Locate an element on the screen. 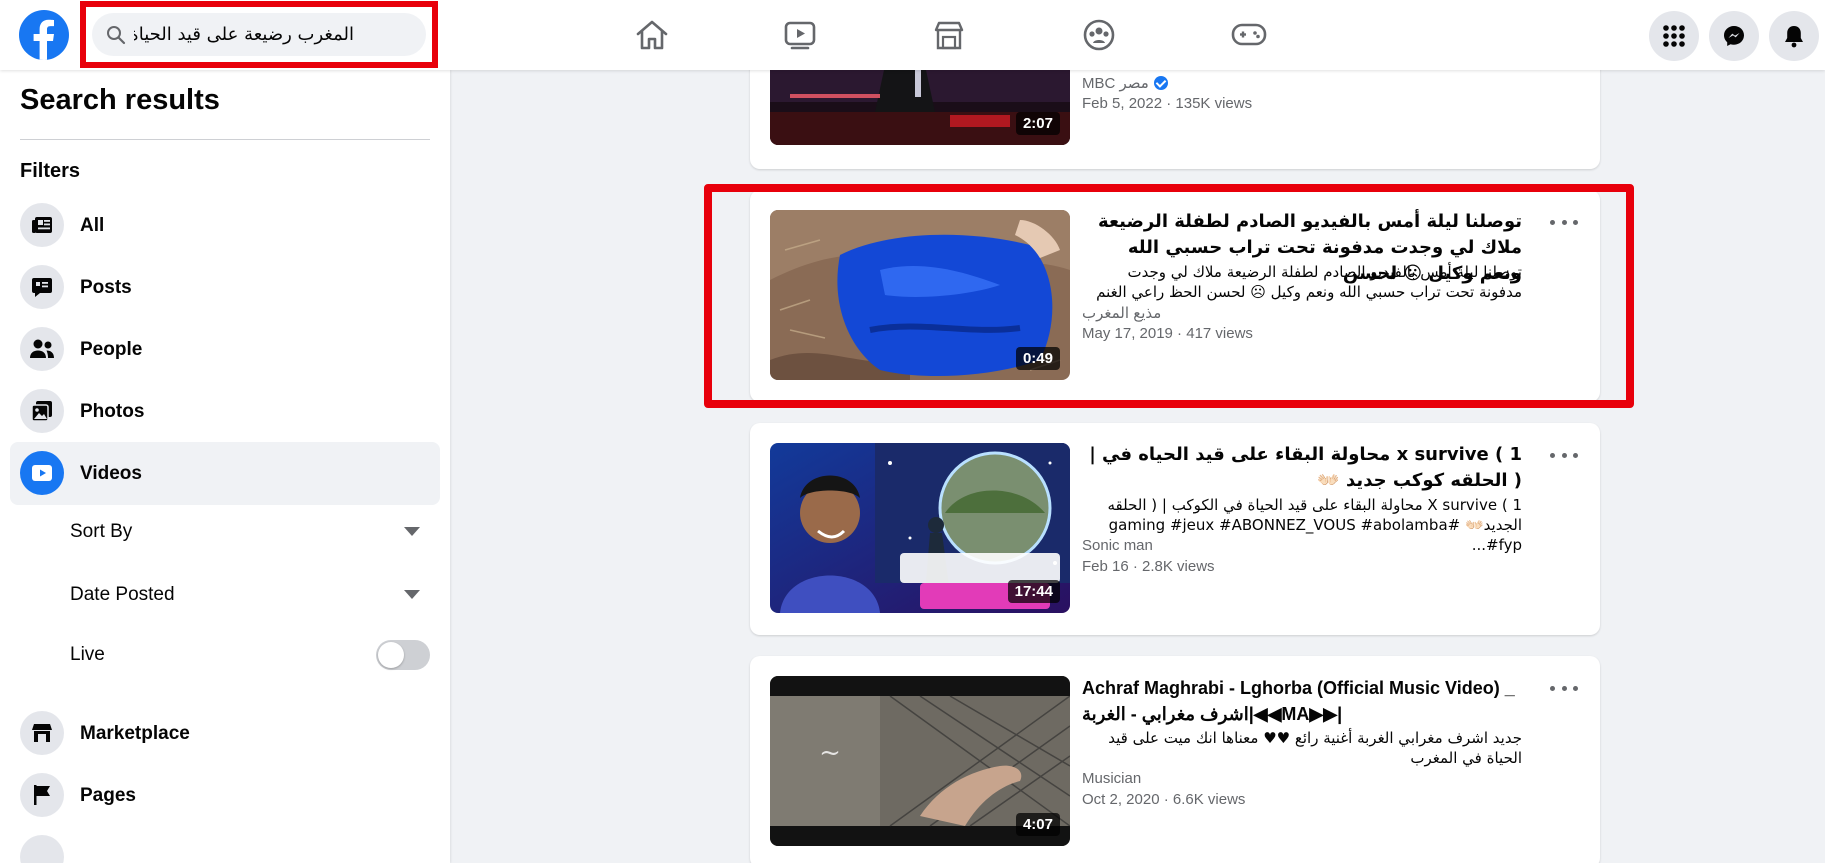 The image size is (1825, 863). facebook-logo-icon is located at coordinates (44, 35).